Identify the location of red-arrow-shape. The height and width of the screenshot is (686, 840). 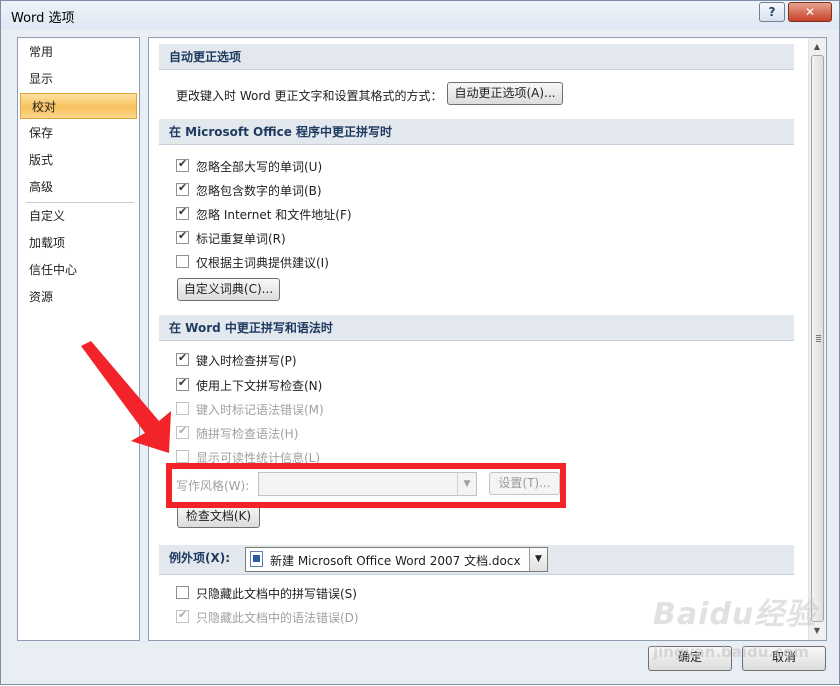
(126, 397).